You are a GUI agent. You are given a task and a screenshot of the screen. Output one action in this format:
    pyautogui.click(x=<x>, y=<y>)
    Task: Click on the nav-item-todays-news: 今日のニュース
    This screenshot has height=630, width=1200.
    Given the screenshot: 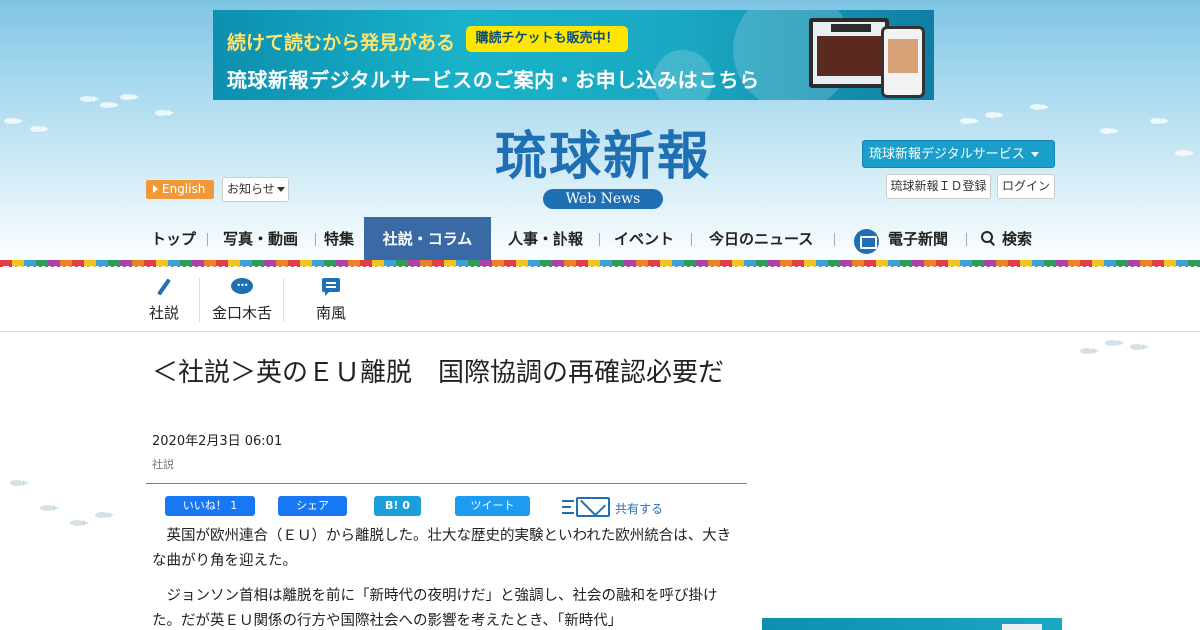 What is the action you would take?
    pyautogui.click(x=761, y=239)
    